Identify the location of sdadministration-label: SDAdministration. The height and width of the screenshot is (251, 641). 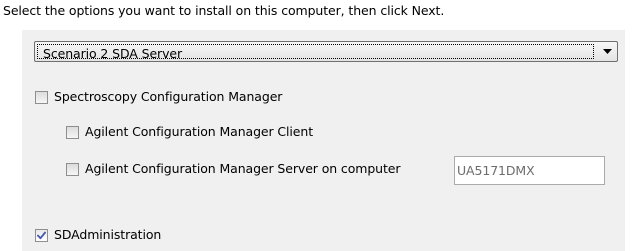
(108, 234).